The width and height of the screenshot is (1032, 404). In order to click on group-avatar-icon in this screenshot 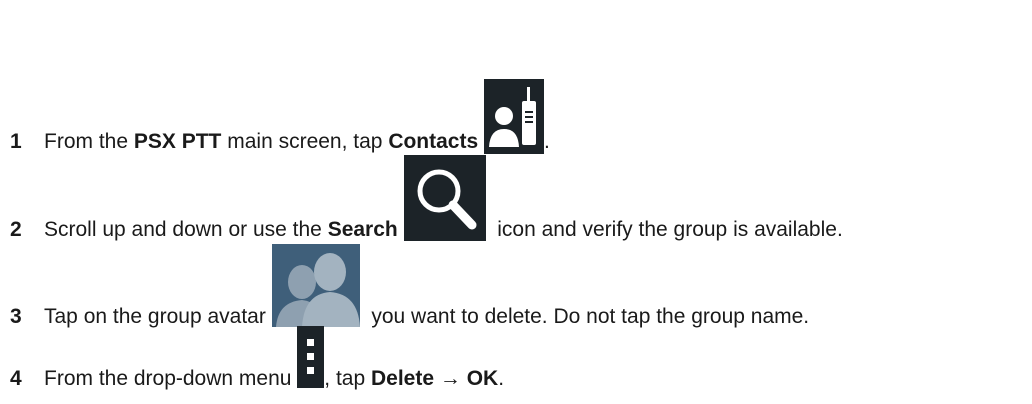, I will do `click(315, 285)`.